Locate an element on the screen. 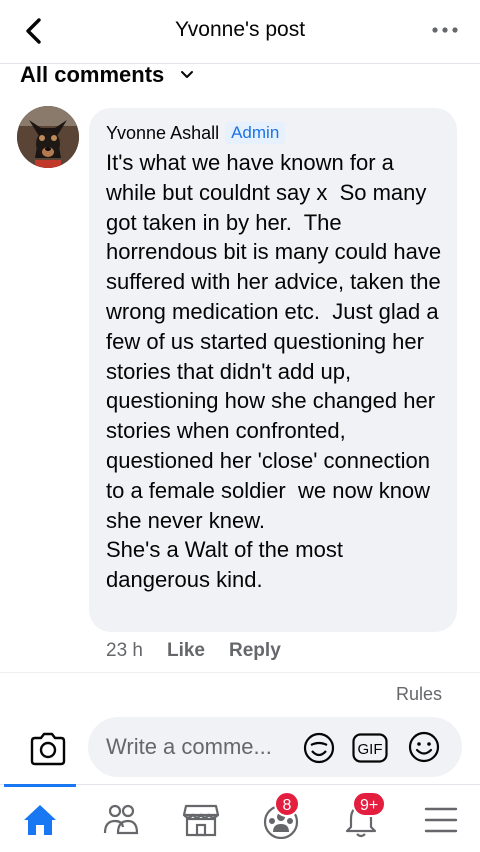  sticker-icon is located at coordinates (319, 748).